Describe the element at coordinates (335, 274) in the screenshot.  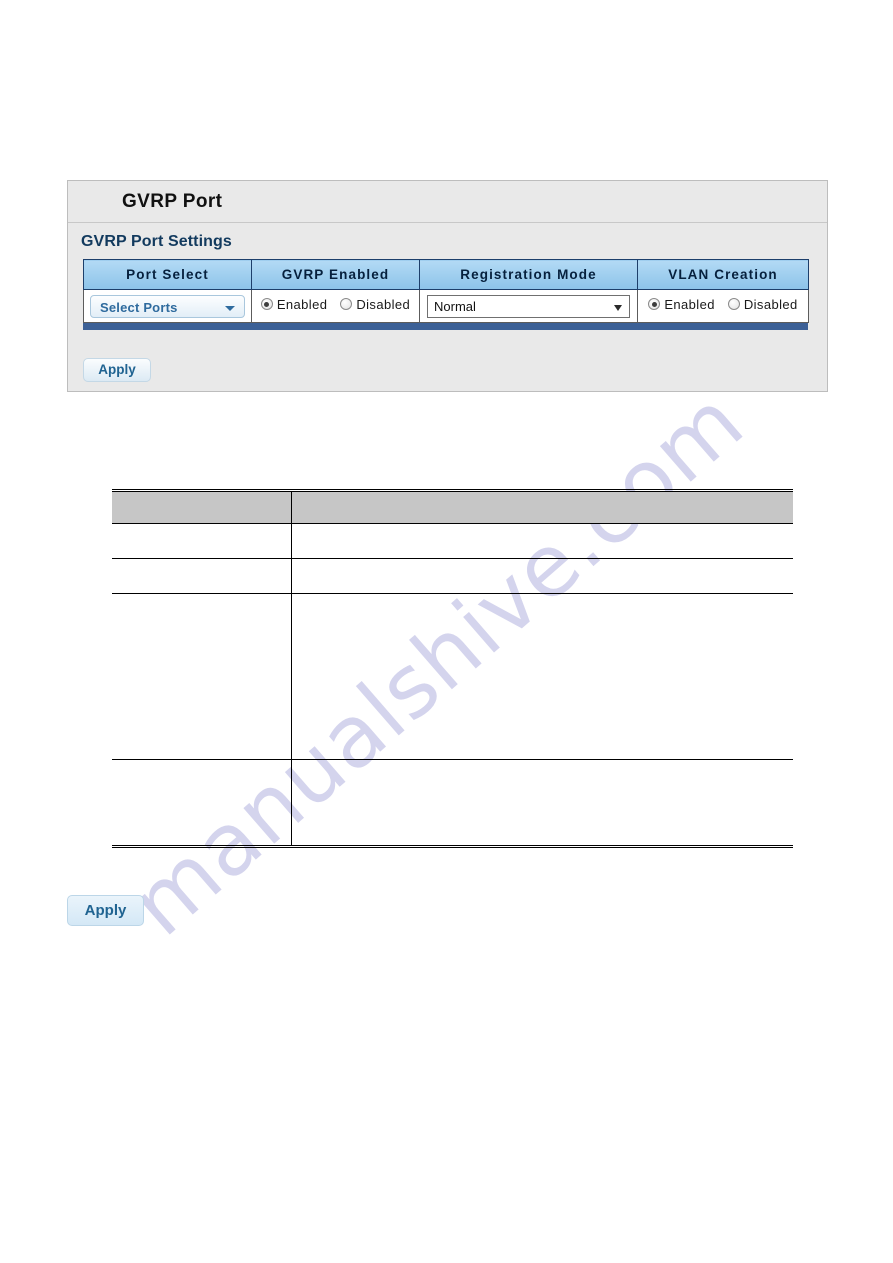
I see `column-header-gvrp-enabled: GVRP Enabled` at that location.